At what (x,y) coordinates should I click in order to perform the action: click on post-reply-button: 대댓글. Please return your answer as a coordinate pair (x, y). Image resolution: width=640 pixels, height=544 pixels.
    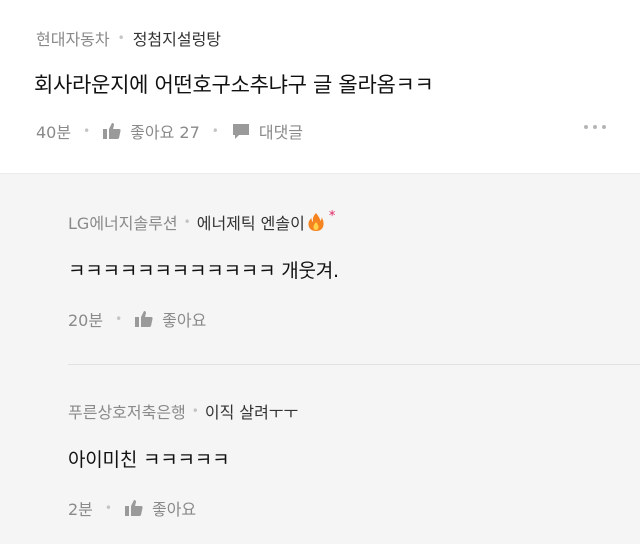
    Looking at the image, I should click on (267, 131).